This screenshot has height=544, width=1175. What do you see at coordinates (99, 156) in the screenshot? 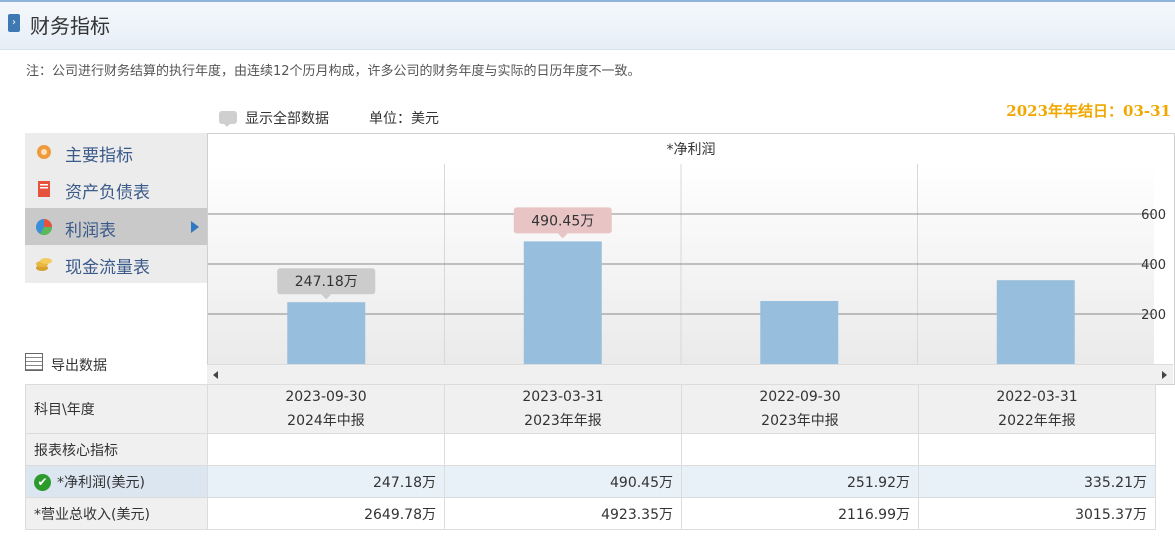
I see `sidebar-item-label: 主要指标` at bounding box center [99, 156].